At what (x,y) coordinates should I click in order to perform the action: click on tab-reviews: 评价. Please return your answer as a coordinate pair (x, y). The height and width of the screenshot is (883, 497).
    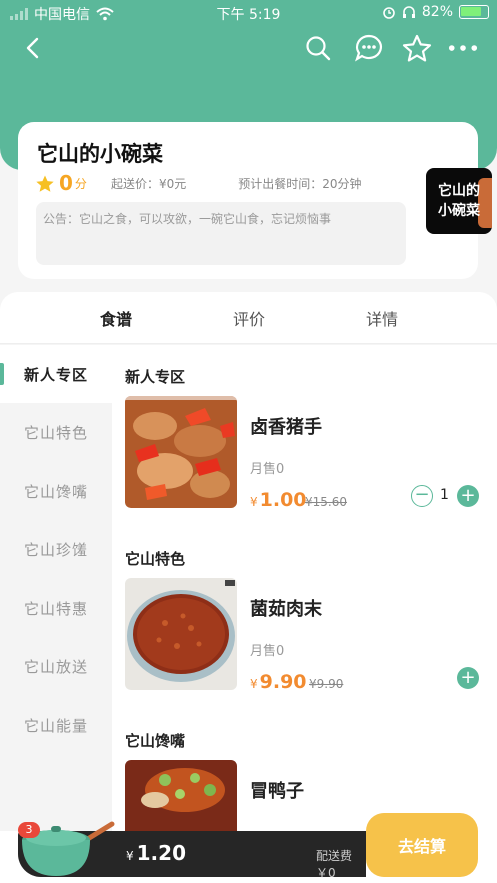
    Looking at the image, I should click on (249, 318).